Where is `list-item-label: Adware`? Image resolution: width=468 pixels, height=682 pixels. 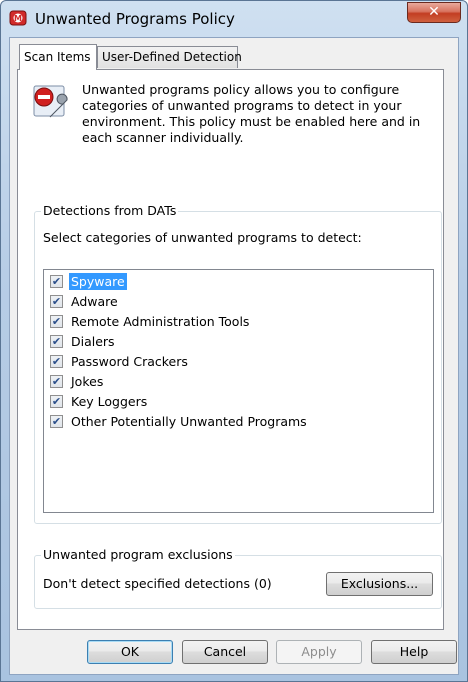
list-item-label: Adware is located at coordinates (94, 301).